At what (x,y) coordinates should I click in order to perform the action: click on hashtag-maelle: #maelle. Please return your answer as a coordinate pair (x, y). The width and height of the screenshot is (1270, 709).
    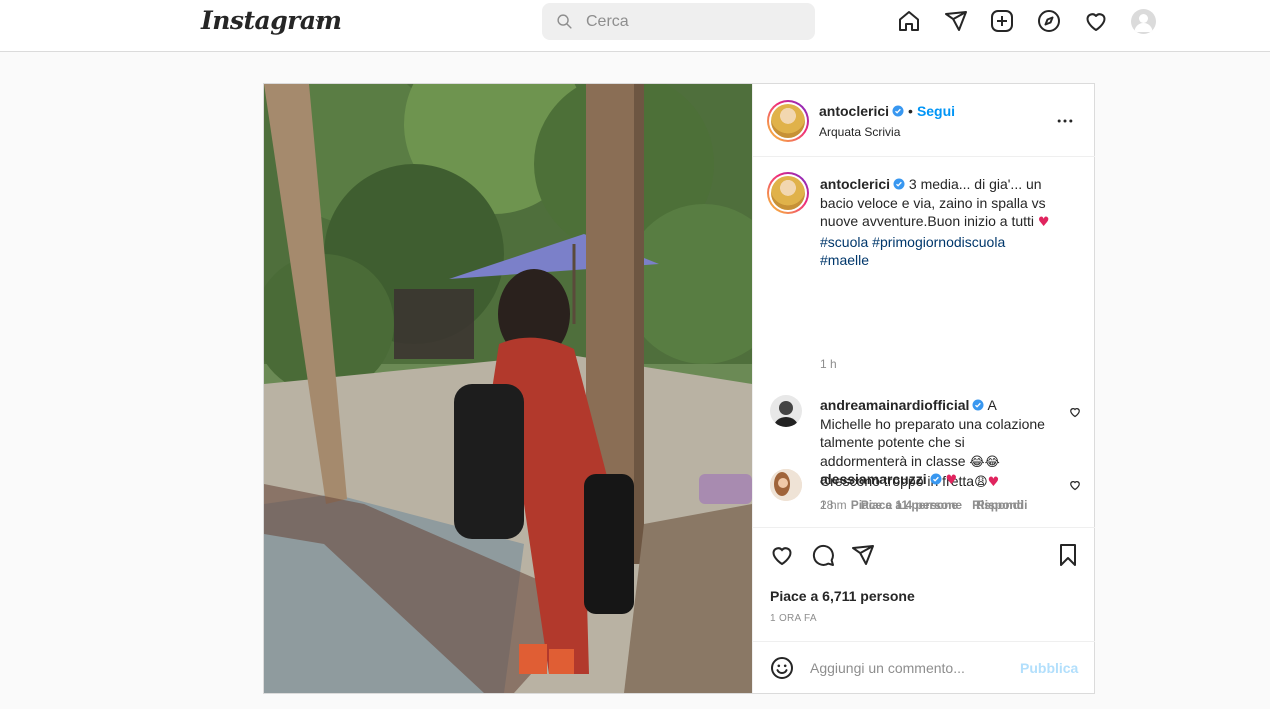
    Looking at the image, I should click on (844, 260).